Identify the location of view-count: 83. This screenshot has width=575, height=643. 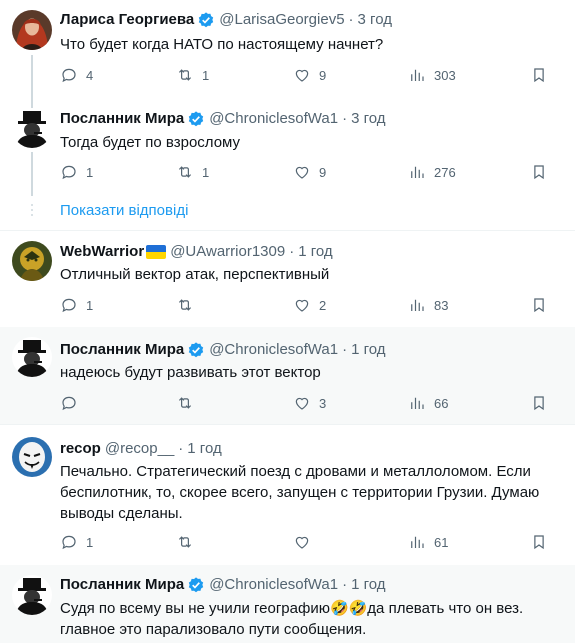
(441, 305).